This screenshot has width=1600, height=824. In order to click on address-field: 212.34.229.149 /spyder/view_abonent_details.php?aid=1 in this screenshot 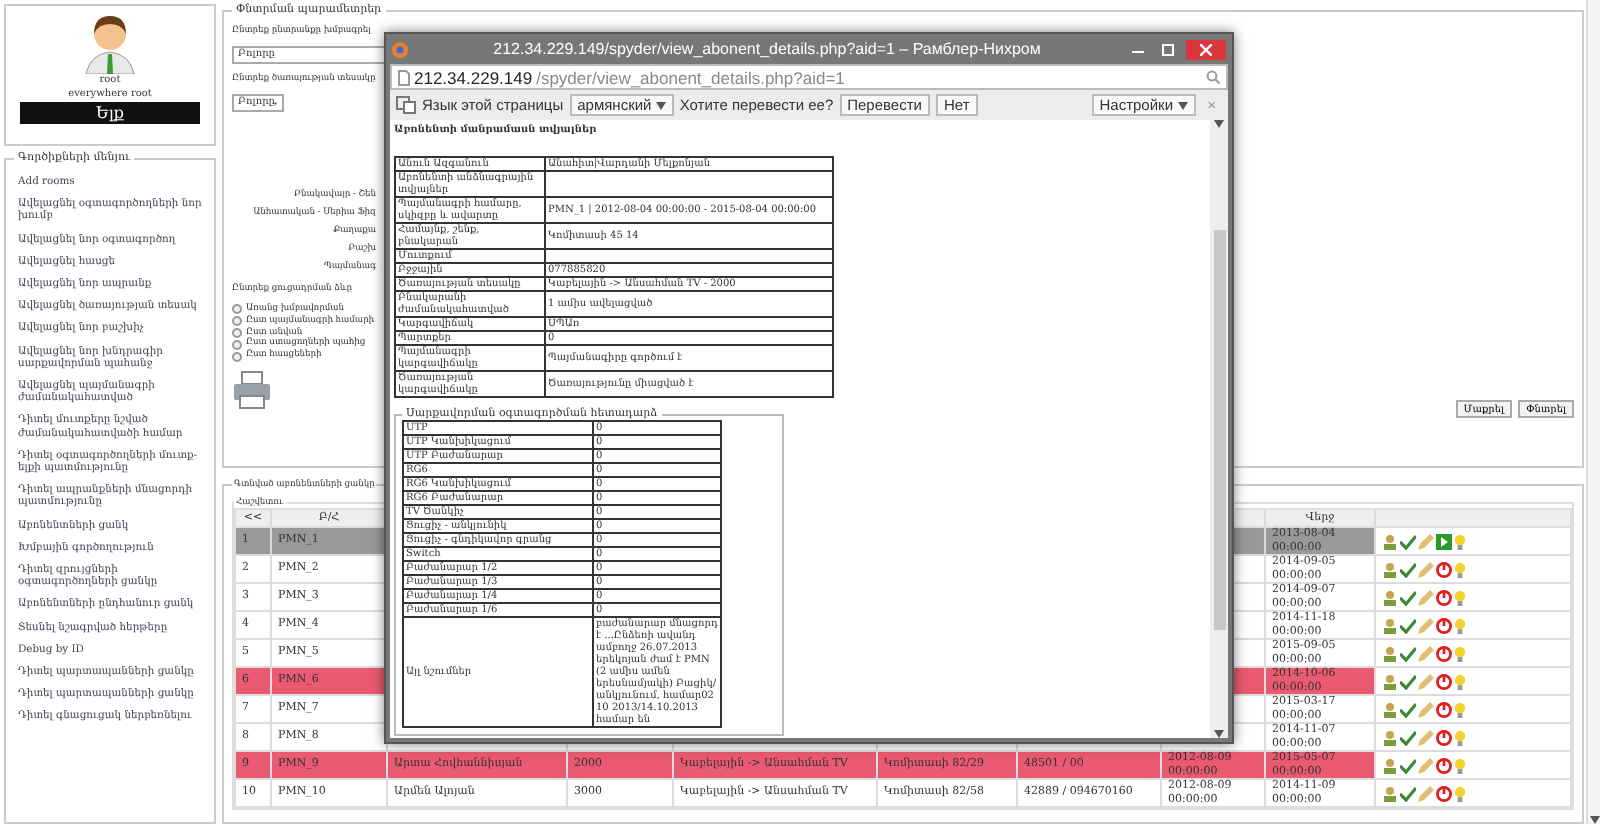, I will do `click(809, 77)`.